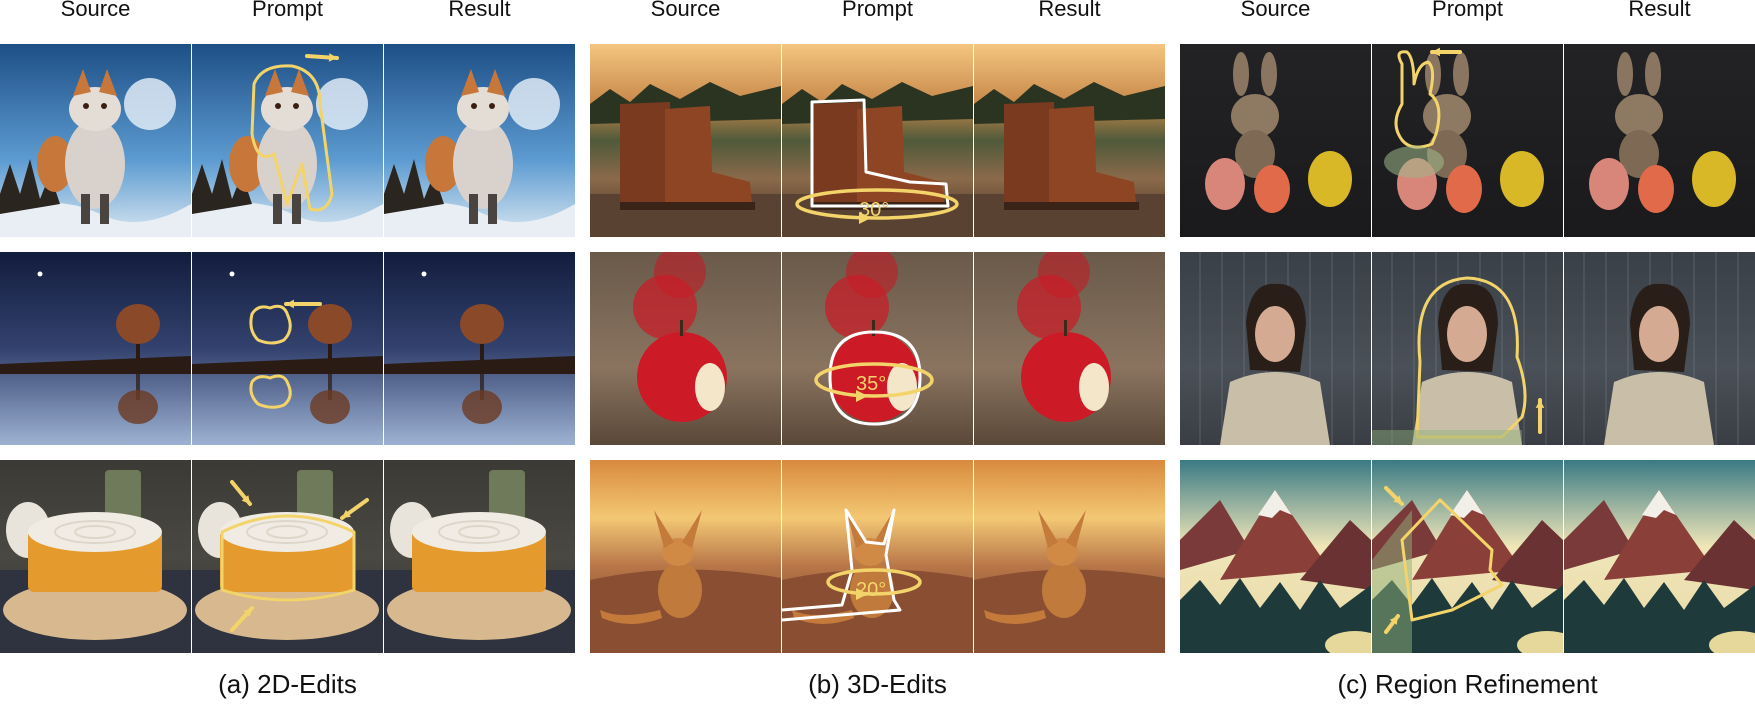  What do you see at coordinates (1467, 684) in the screenshot?
I see `panel-caption: (c) Region Refinement` at bounding box center [1467, 684].